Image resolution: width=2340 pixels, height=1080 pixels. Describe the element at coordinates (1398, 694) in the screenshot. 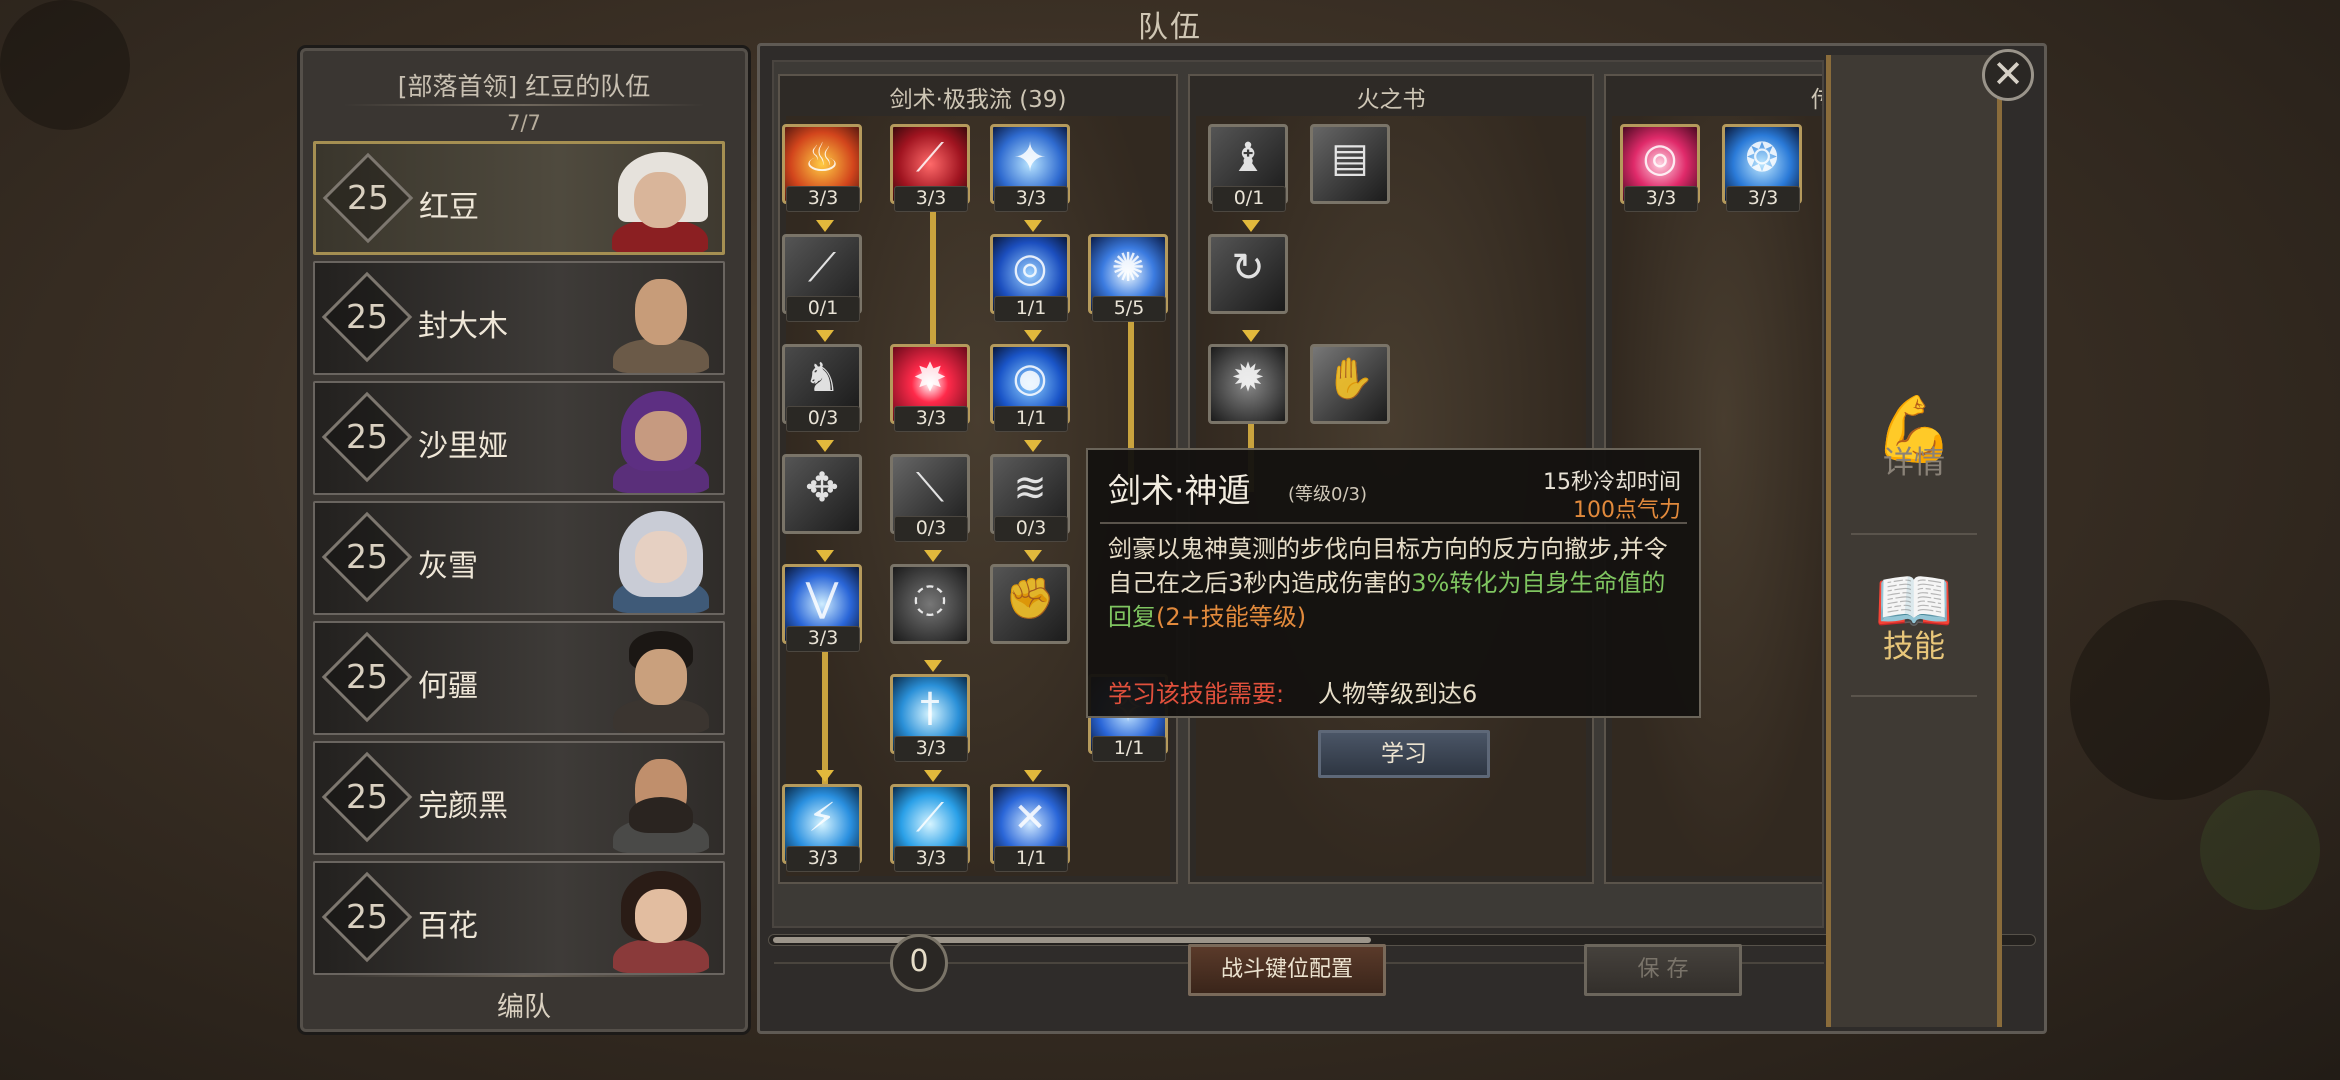

I see `tooltip-requirement-value: 人物等级到达6` at that location.